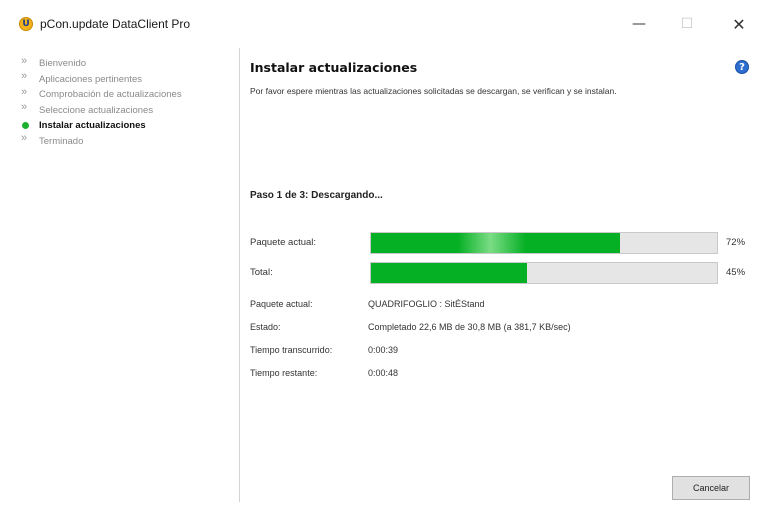 The width and height of the screenshot is (760, 507). I want to click on current-package-progress-row: Paquete actual: 72%, so click(505, 243).